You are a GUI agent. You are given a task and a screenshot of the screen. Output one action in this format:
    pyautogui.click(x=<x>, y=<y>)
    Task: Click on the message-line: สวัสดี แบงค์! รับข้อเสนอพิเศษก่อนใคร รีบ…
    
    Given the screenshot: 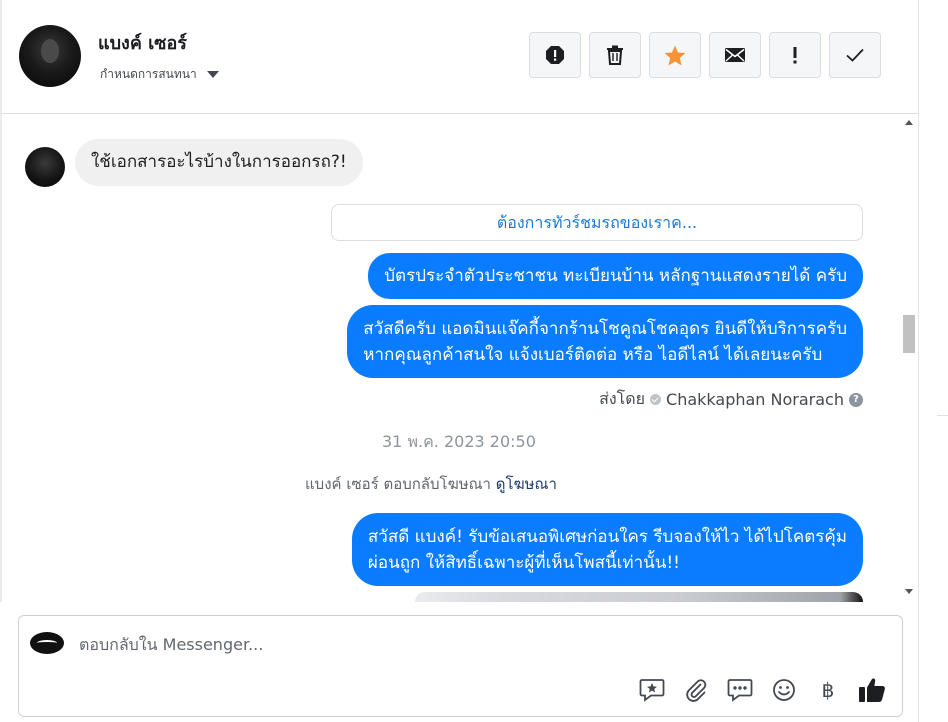 What is the action you would take?
    pyautogui.click(x=607, y=537)
    